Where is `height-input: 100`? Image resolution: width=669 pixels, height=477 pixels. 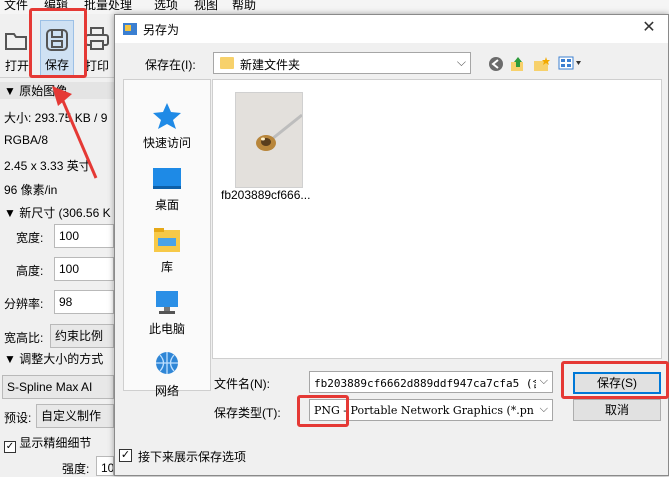
height-input: 100 is located at coordinates (84, 269).